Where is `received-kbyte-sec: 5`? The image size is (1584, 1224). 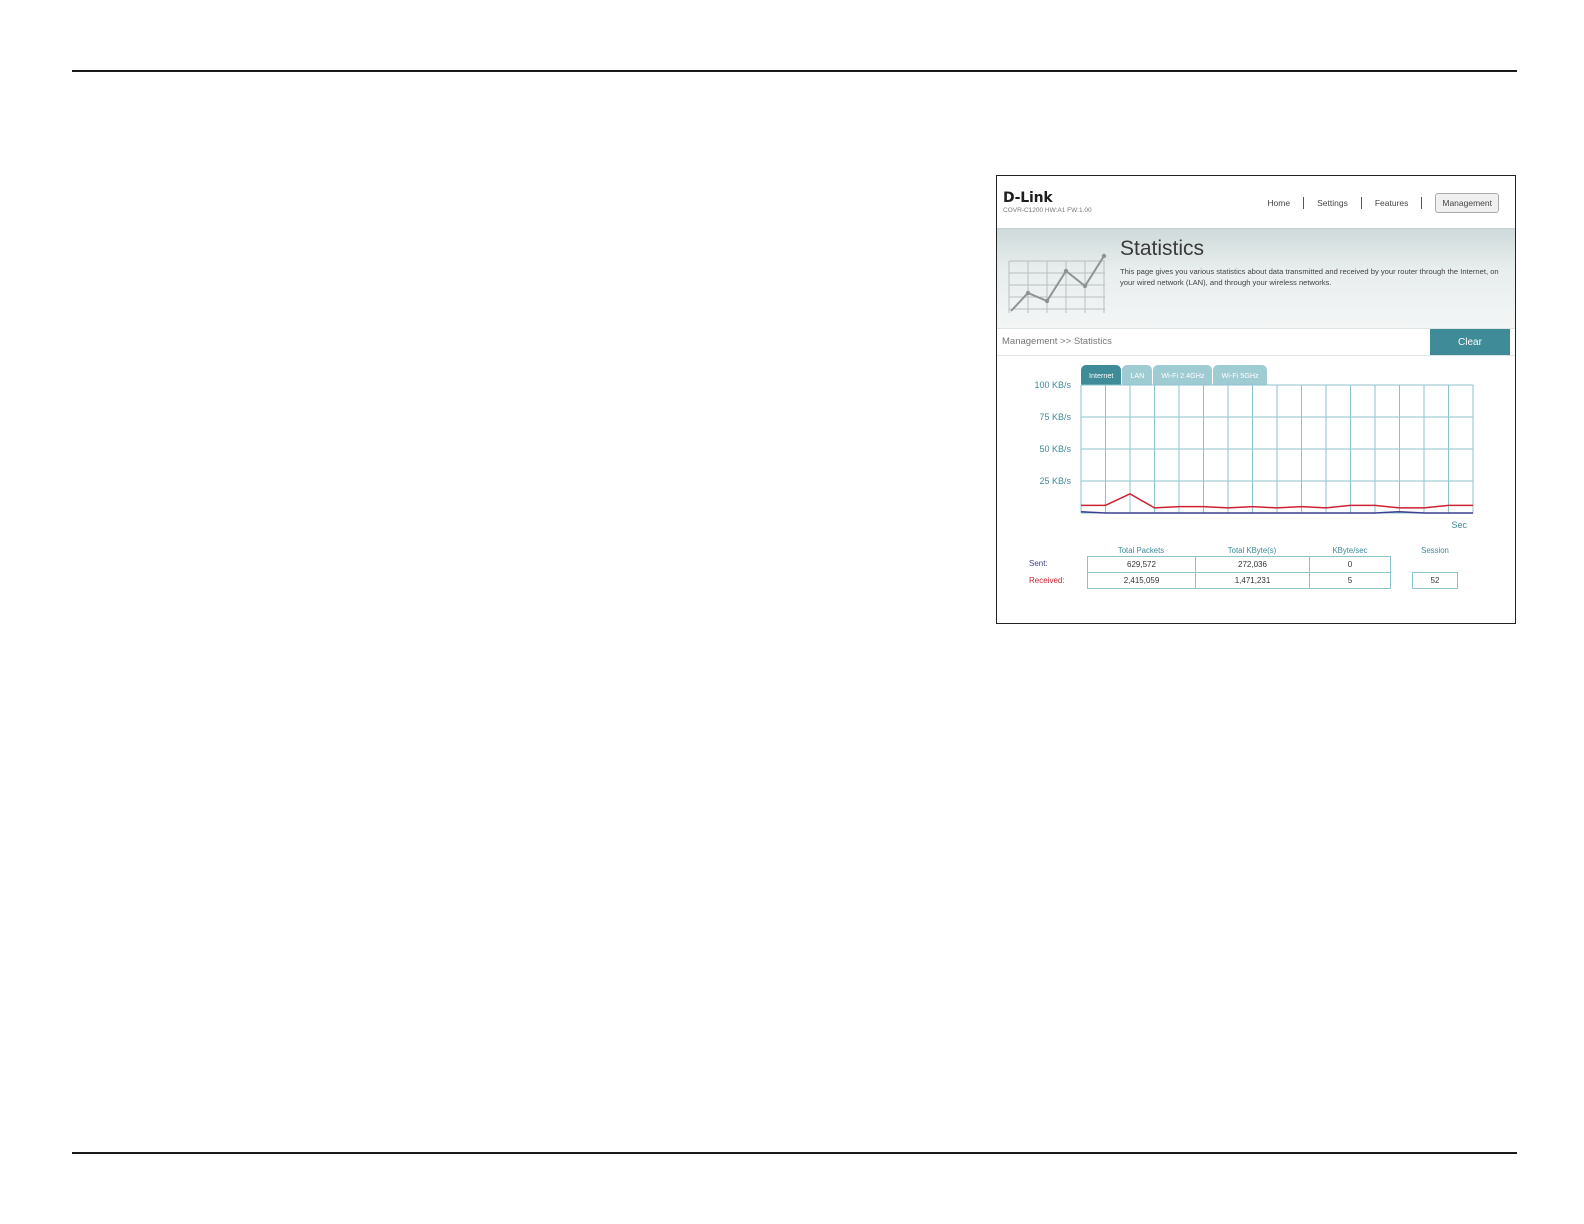
received-kbyte-sec: 5 is located at coordinates (1350, 580).